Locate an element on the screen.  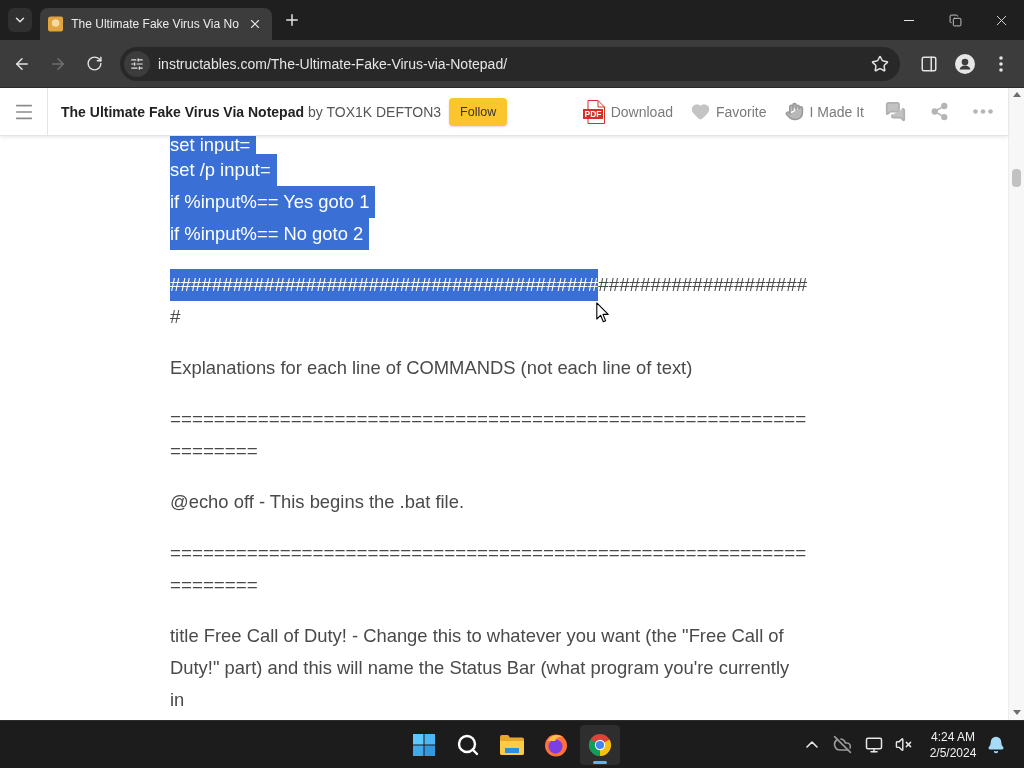
taskbar-app-button is located at coordinates (600, 744).